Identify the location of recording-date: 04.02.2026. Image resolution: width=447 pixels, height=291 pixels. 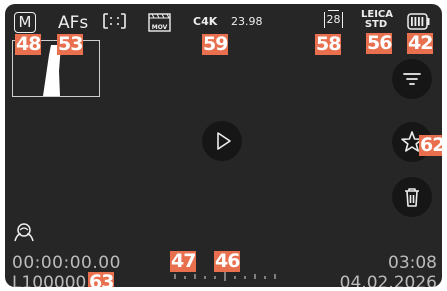
(388, 280).